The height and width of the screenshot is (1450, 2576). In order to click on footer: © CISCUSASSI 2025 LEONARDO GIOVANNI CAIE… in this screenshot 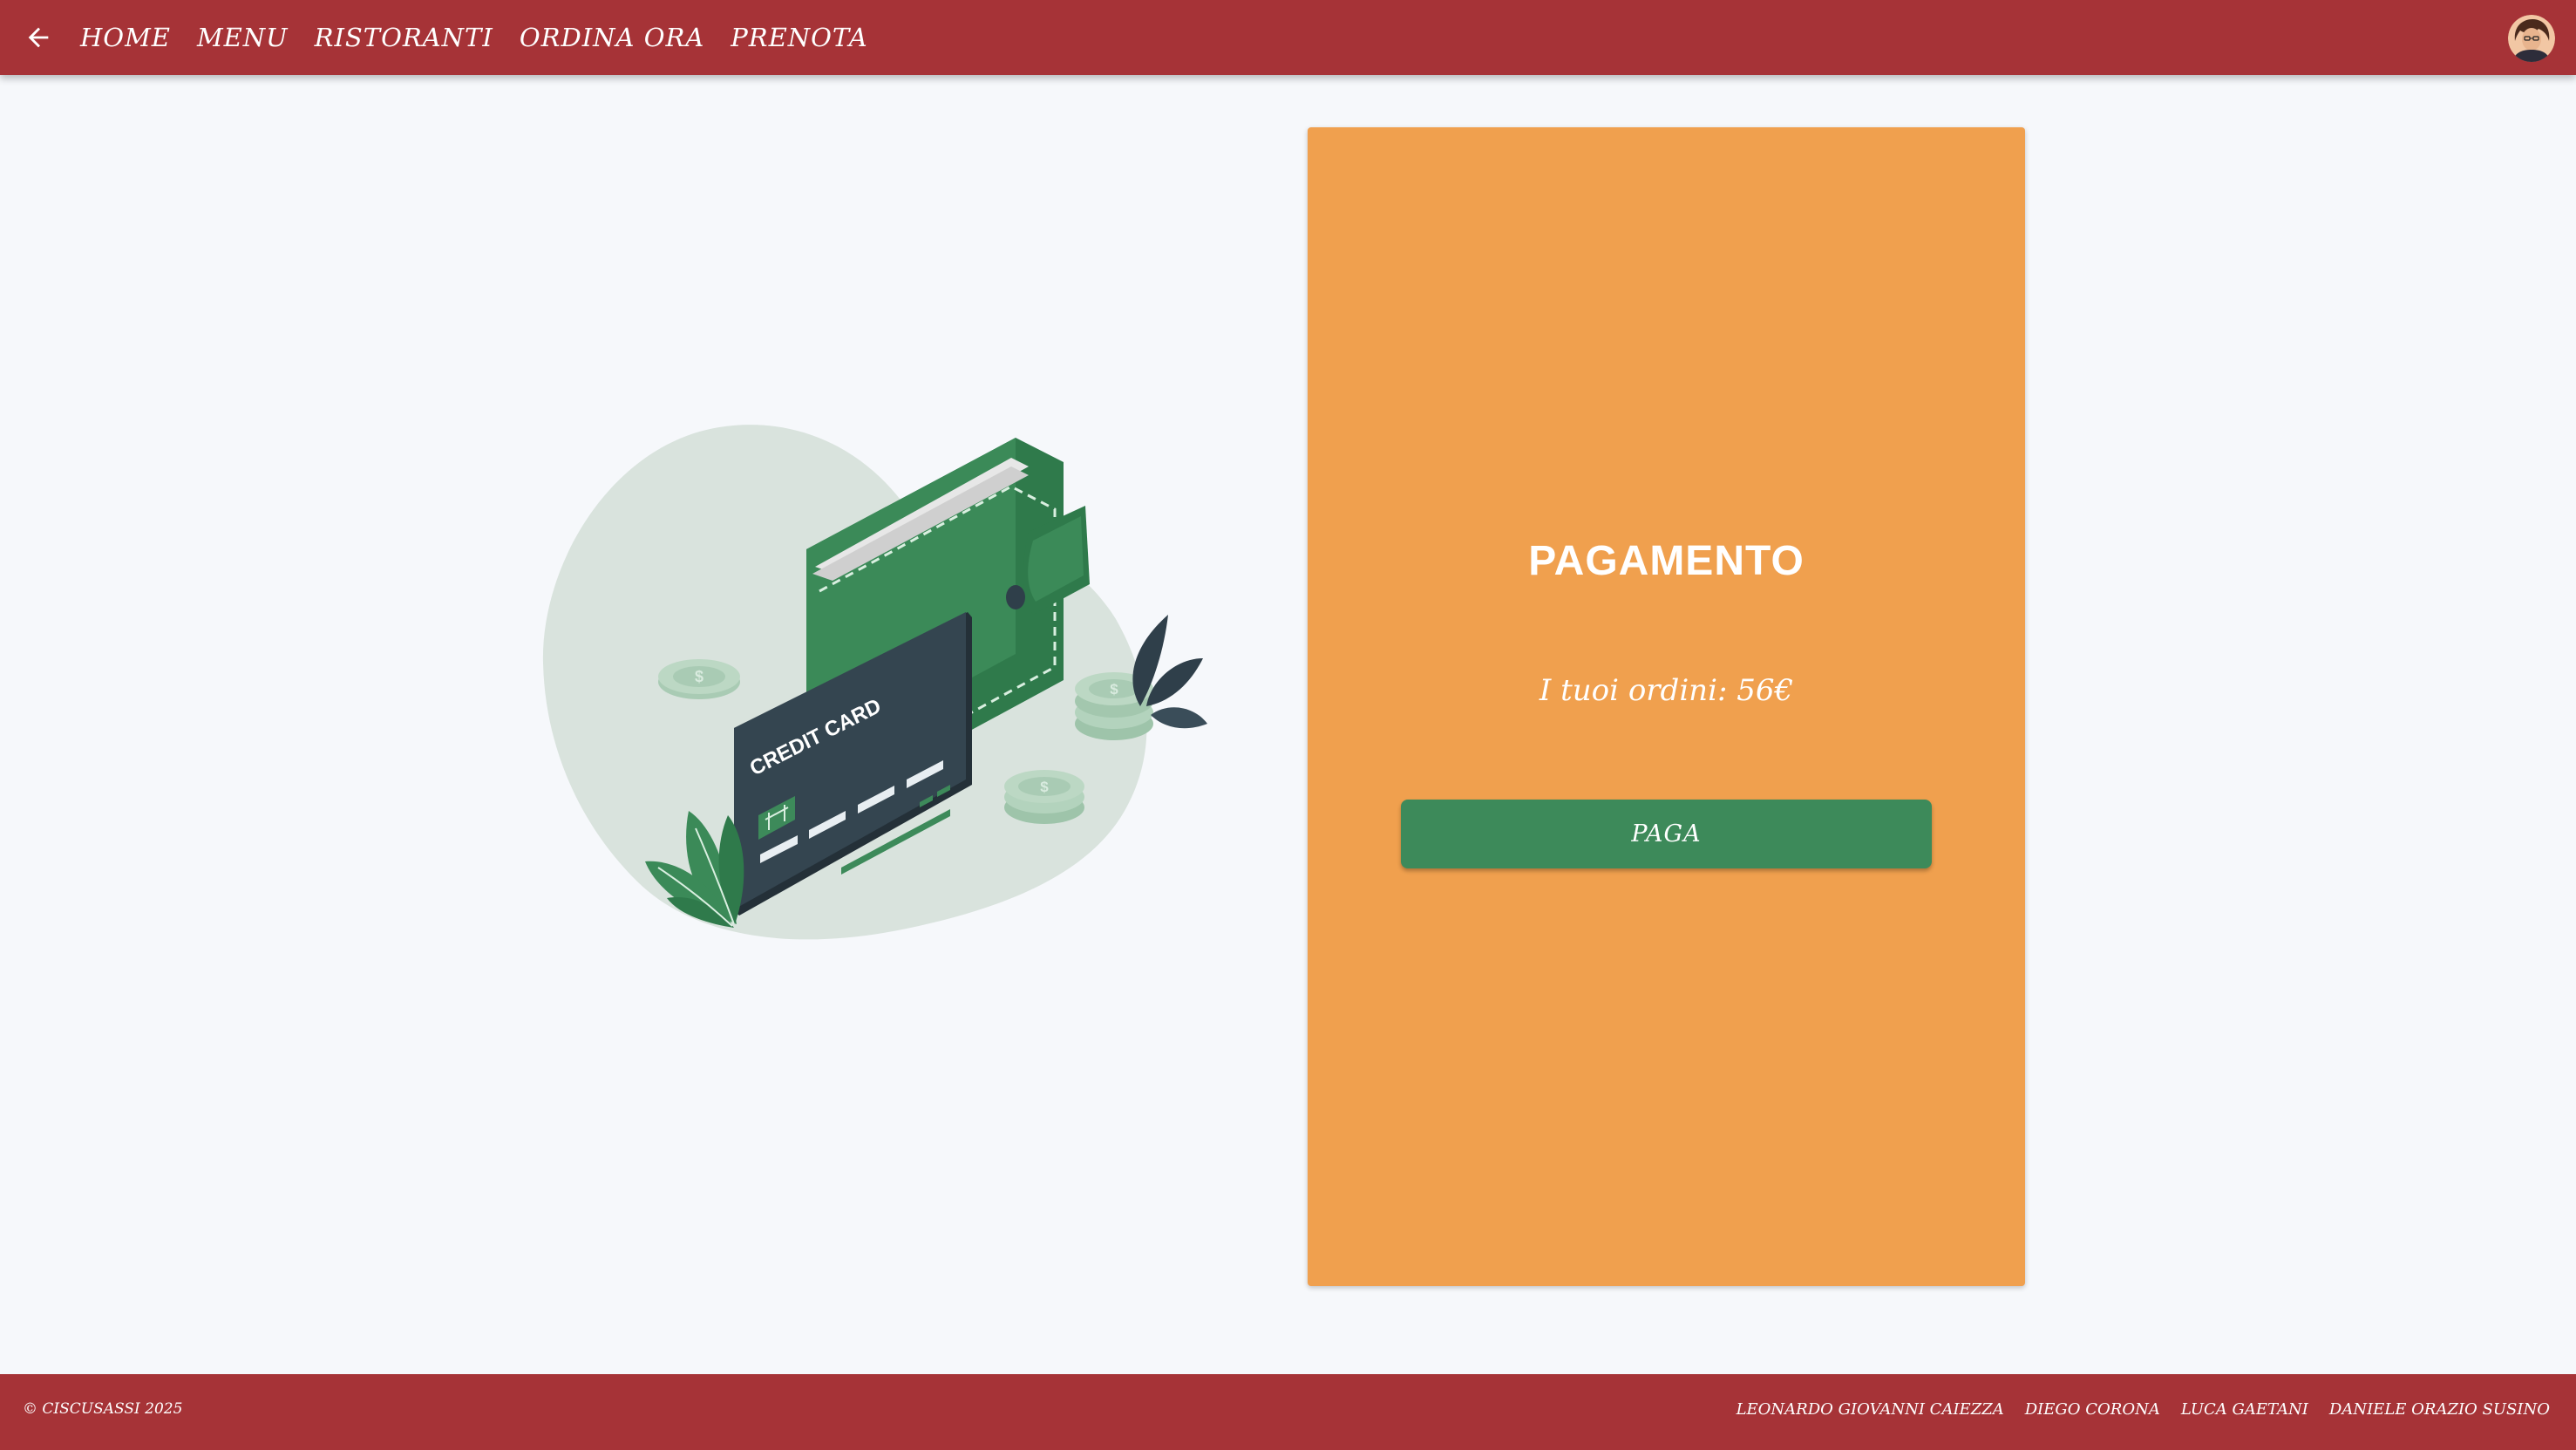, I will do `click(1288, 1412)`.